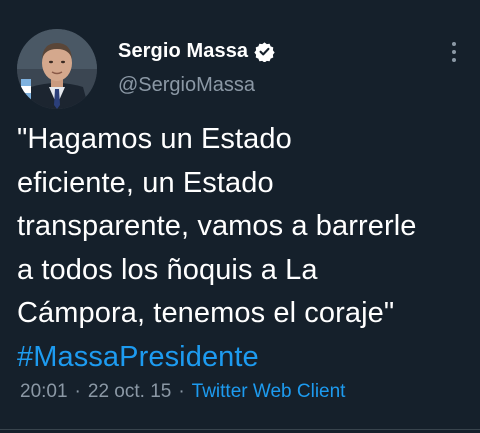 The image size is (480, 433). What do you see at coordinates (196, 67) in the screenshot?
I see `tweet-header: Sergio Massa @SergioMassa` at bounding box center [196, 67].